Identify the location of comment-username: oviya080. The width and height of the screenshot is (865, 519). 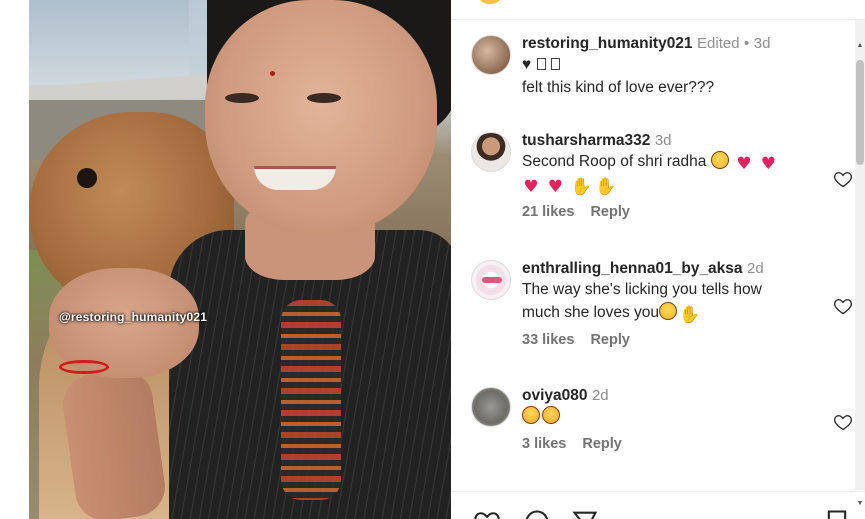
(555, 395).